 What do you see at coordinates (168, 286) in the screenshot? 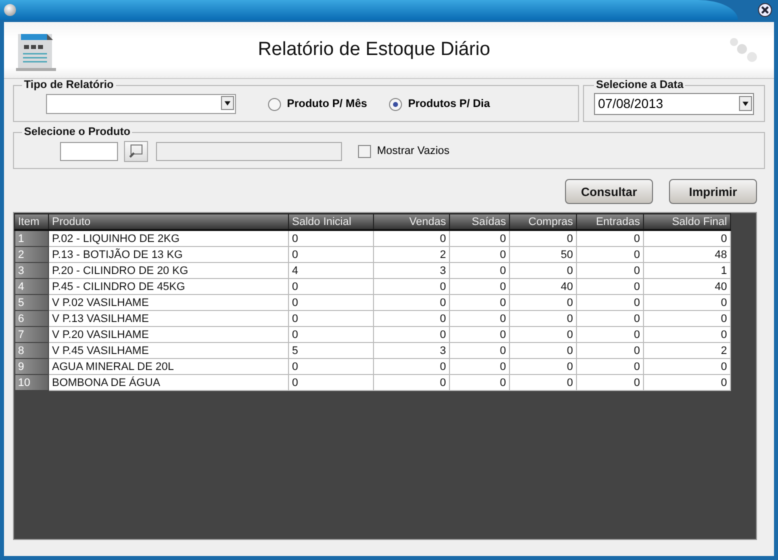
I see `table-cell: P.45 - CILINDRO DE 45KG` at bounding box center [168, 286].